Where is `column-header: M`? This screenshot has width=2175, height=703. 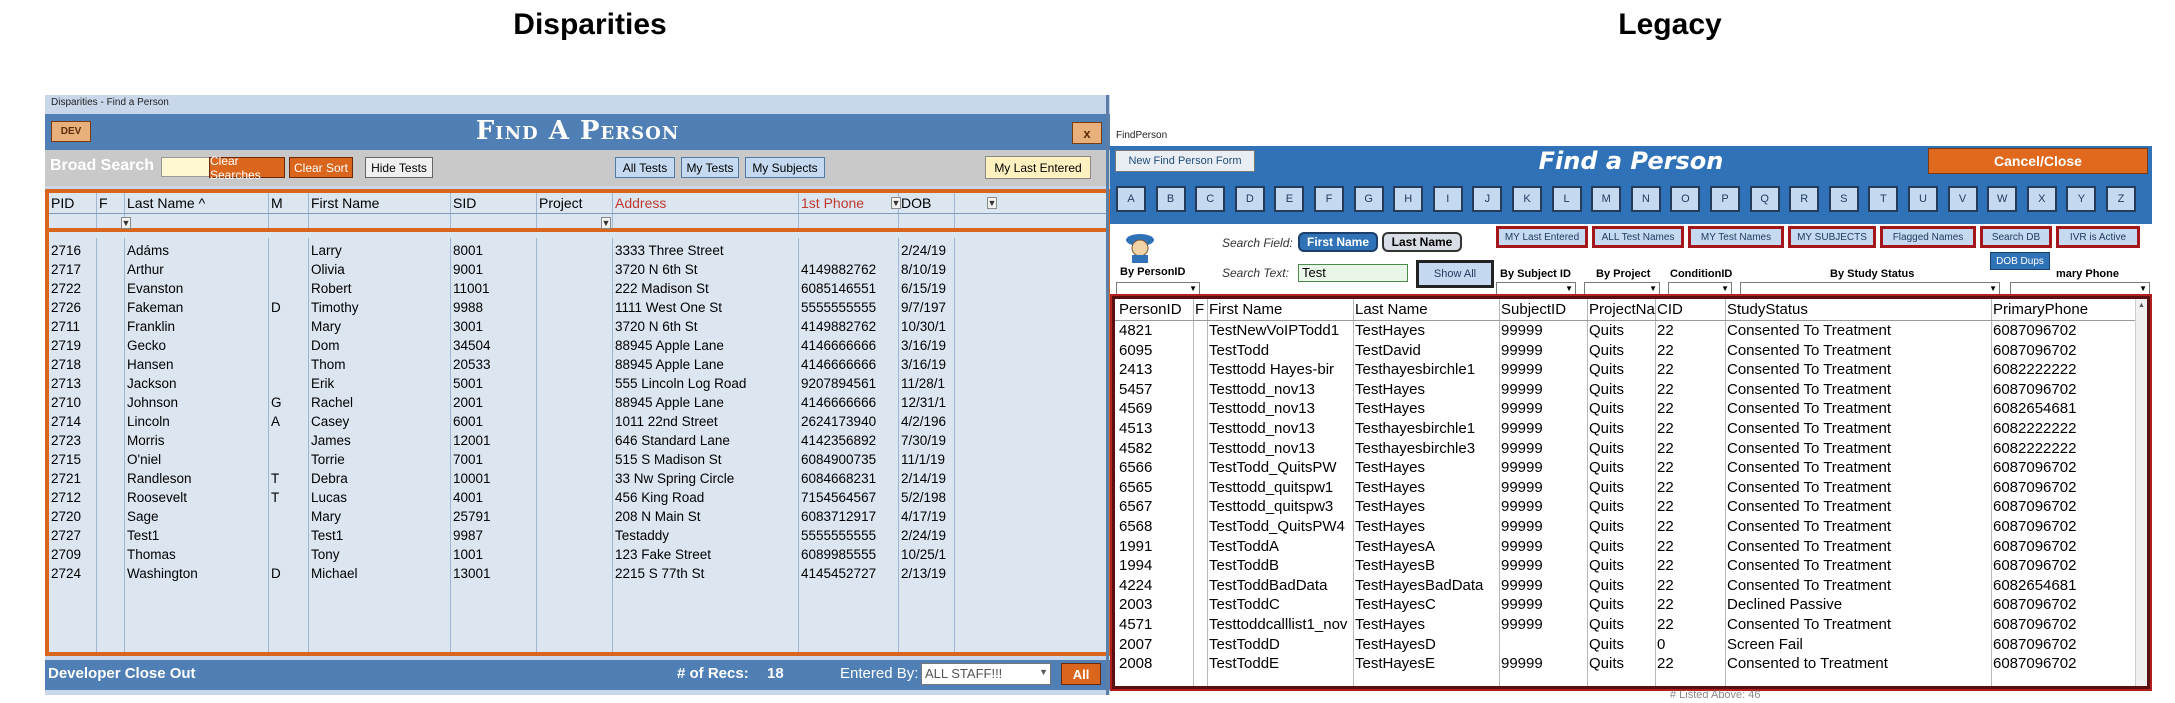
column-header: M is located at coordinates (277, 203).